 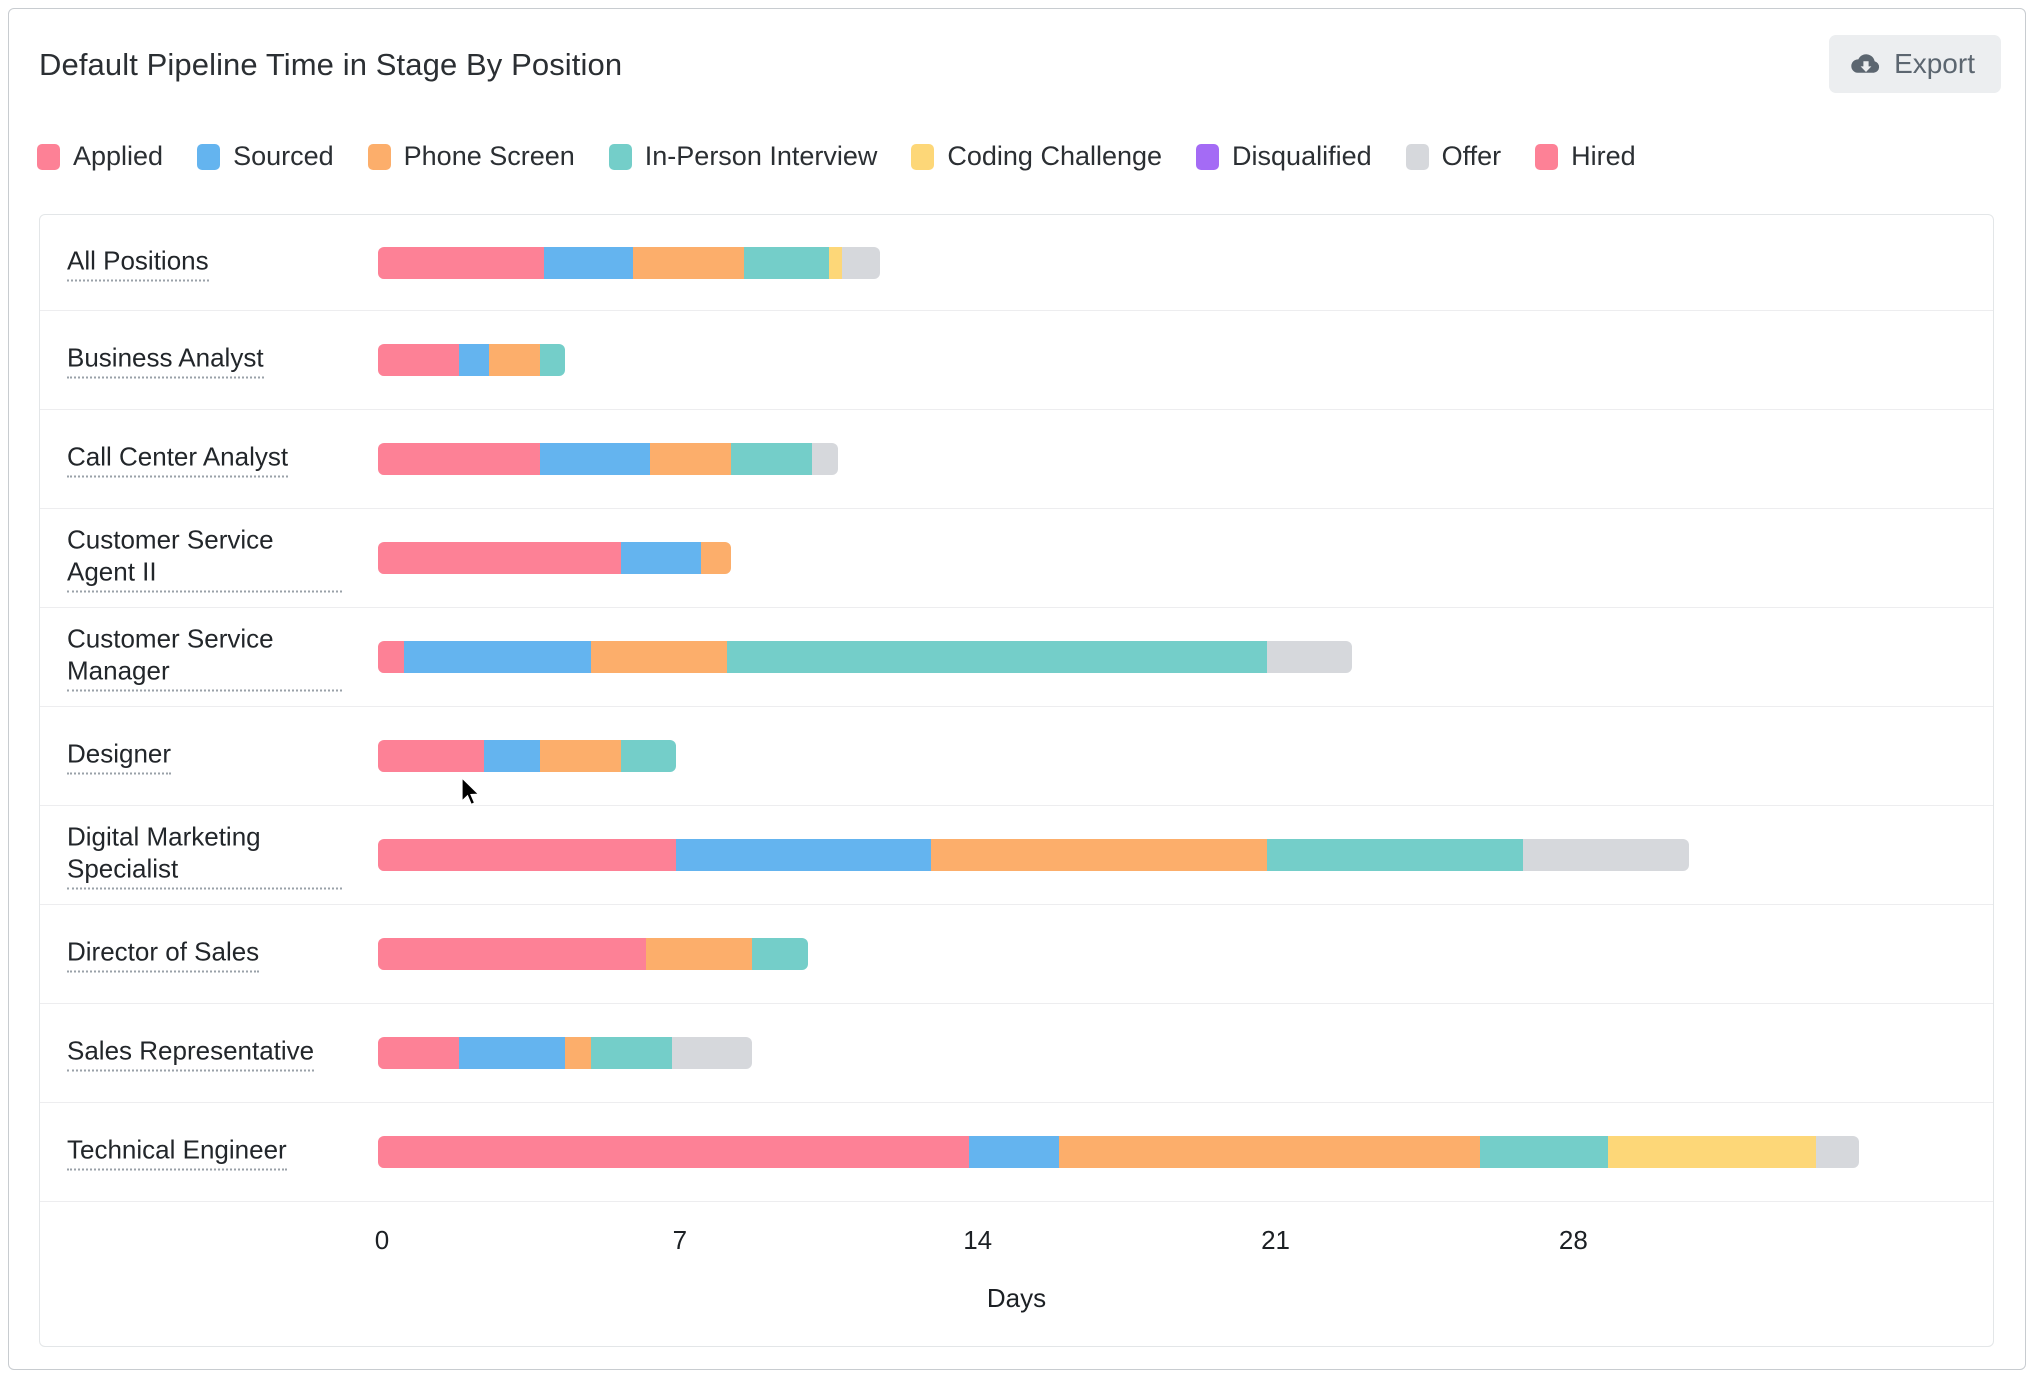 What do you see at coordinates (1016, 459) in the screenshot?
I see `chart-row: Call Center Analyst` at bounding box center [1016, 459].